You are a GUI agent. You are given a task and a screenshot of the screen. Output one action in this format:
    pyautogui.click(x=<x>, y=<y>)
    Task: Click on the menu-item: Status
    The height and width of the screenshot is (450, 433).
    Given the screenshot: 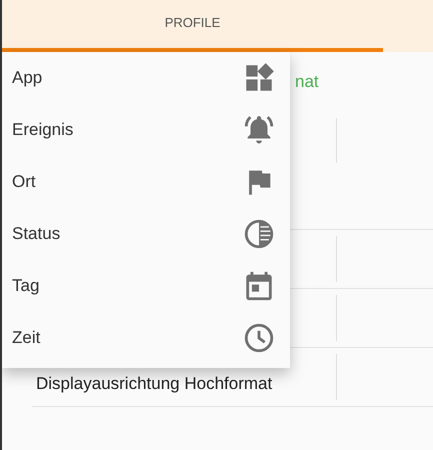 What is the action you would take?
    pyautogui.click(x=146, y=234)
    